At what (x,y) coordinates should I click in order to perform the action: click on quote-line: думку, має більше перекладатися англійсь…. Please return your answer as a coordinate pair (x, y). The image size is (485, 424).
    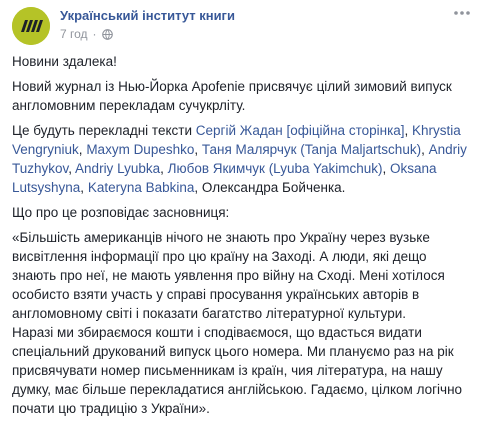
    Looking at the image, I should click on (237, 389).